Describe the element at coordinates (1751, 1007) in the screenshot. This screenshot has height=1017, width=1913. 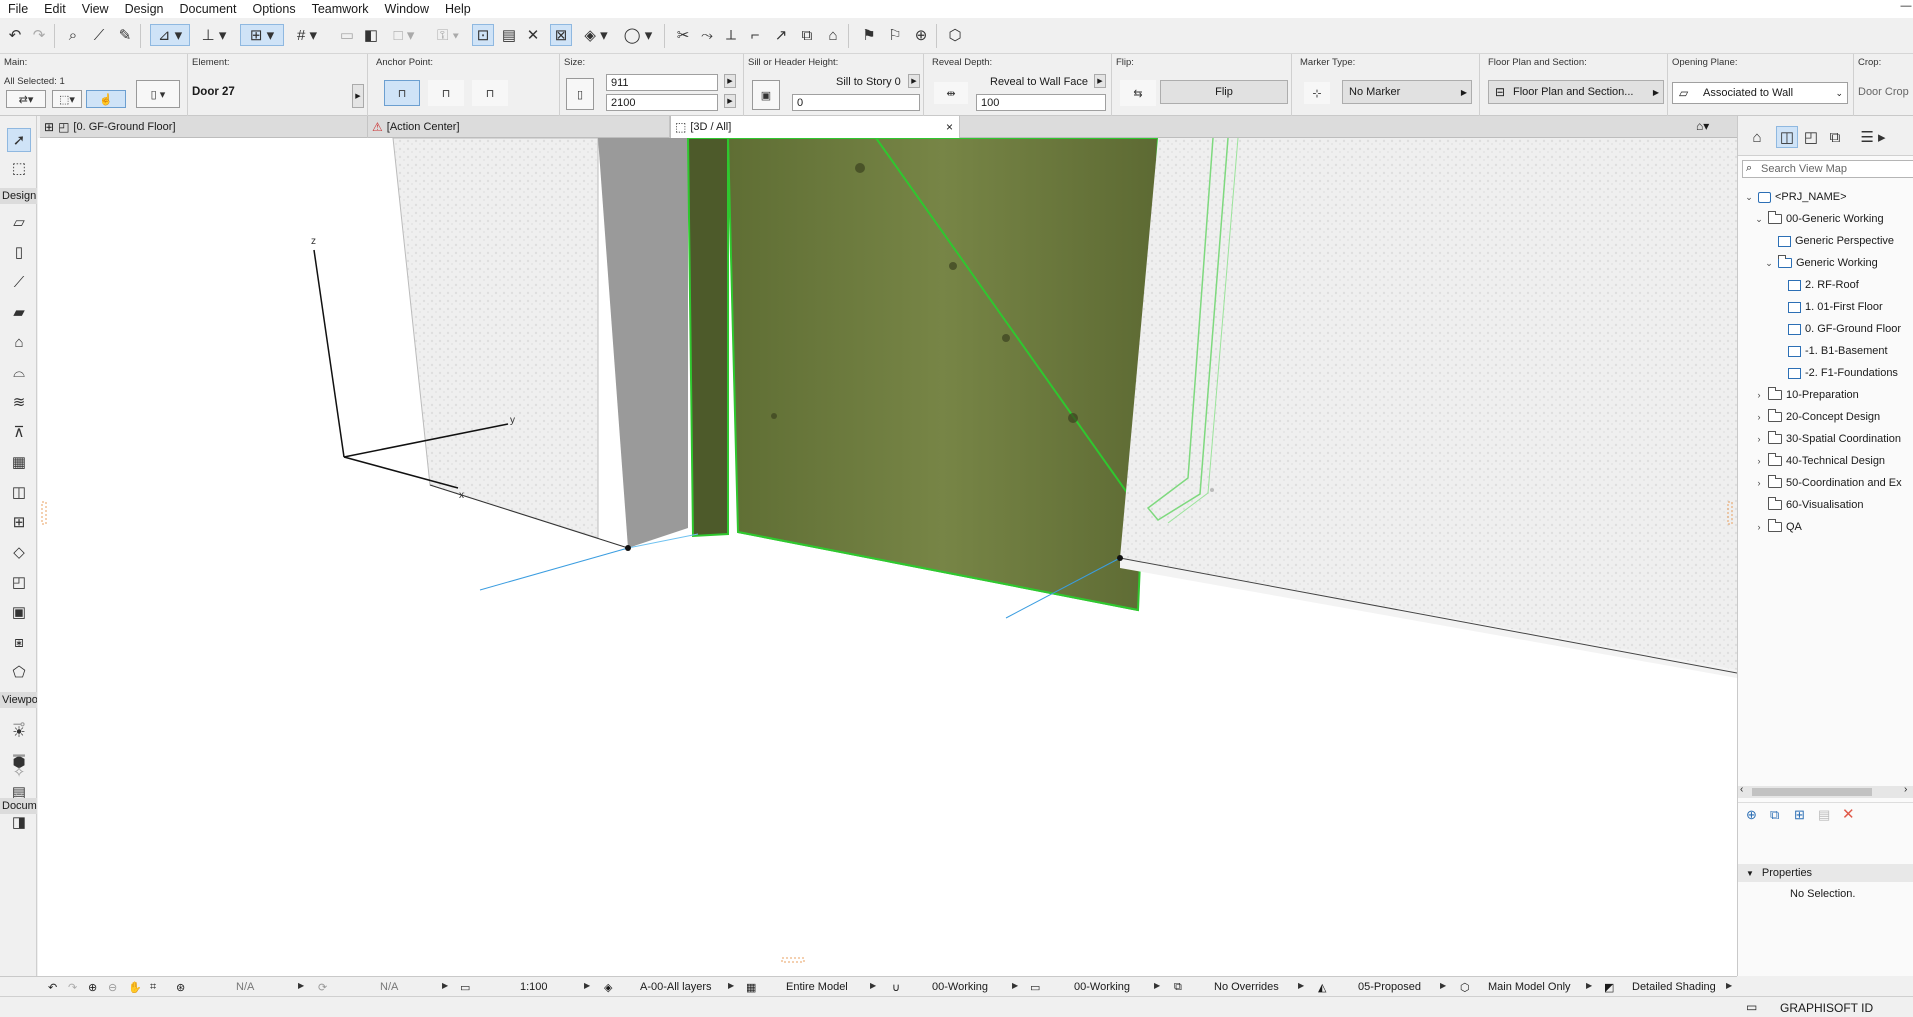
I see `window-icon: ▭` at that location.